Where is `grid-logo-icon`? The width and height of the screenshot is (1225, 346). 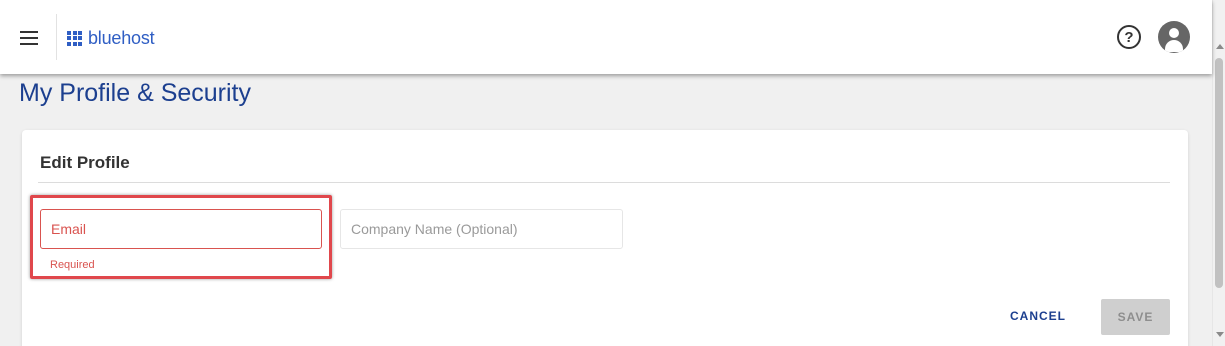
grid-logo-icon is located at coordinates (74, 38).